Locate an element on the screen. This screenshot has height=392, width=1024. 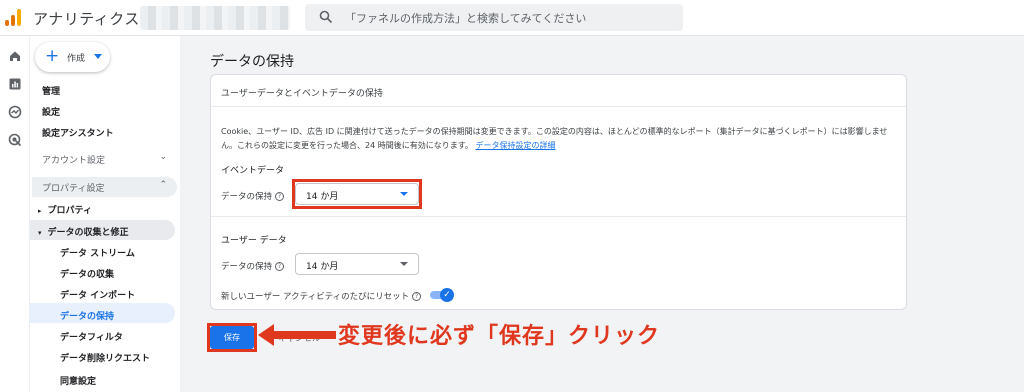
caret-down-icon: ▾ is located at coordinates (40, 233).